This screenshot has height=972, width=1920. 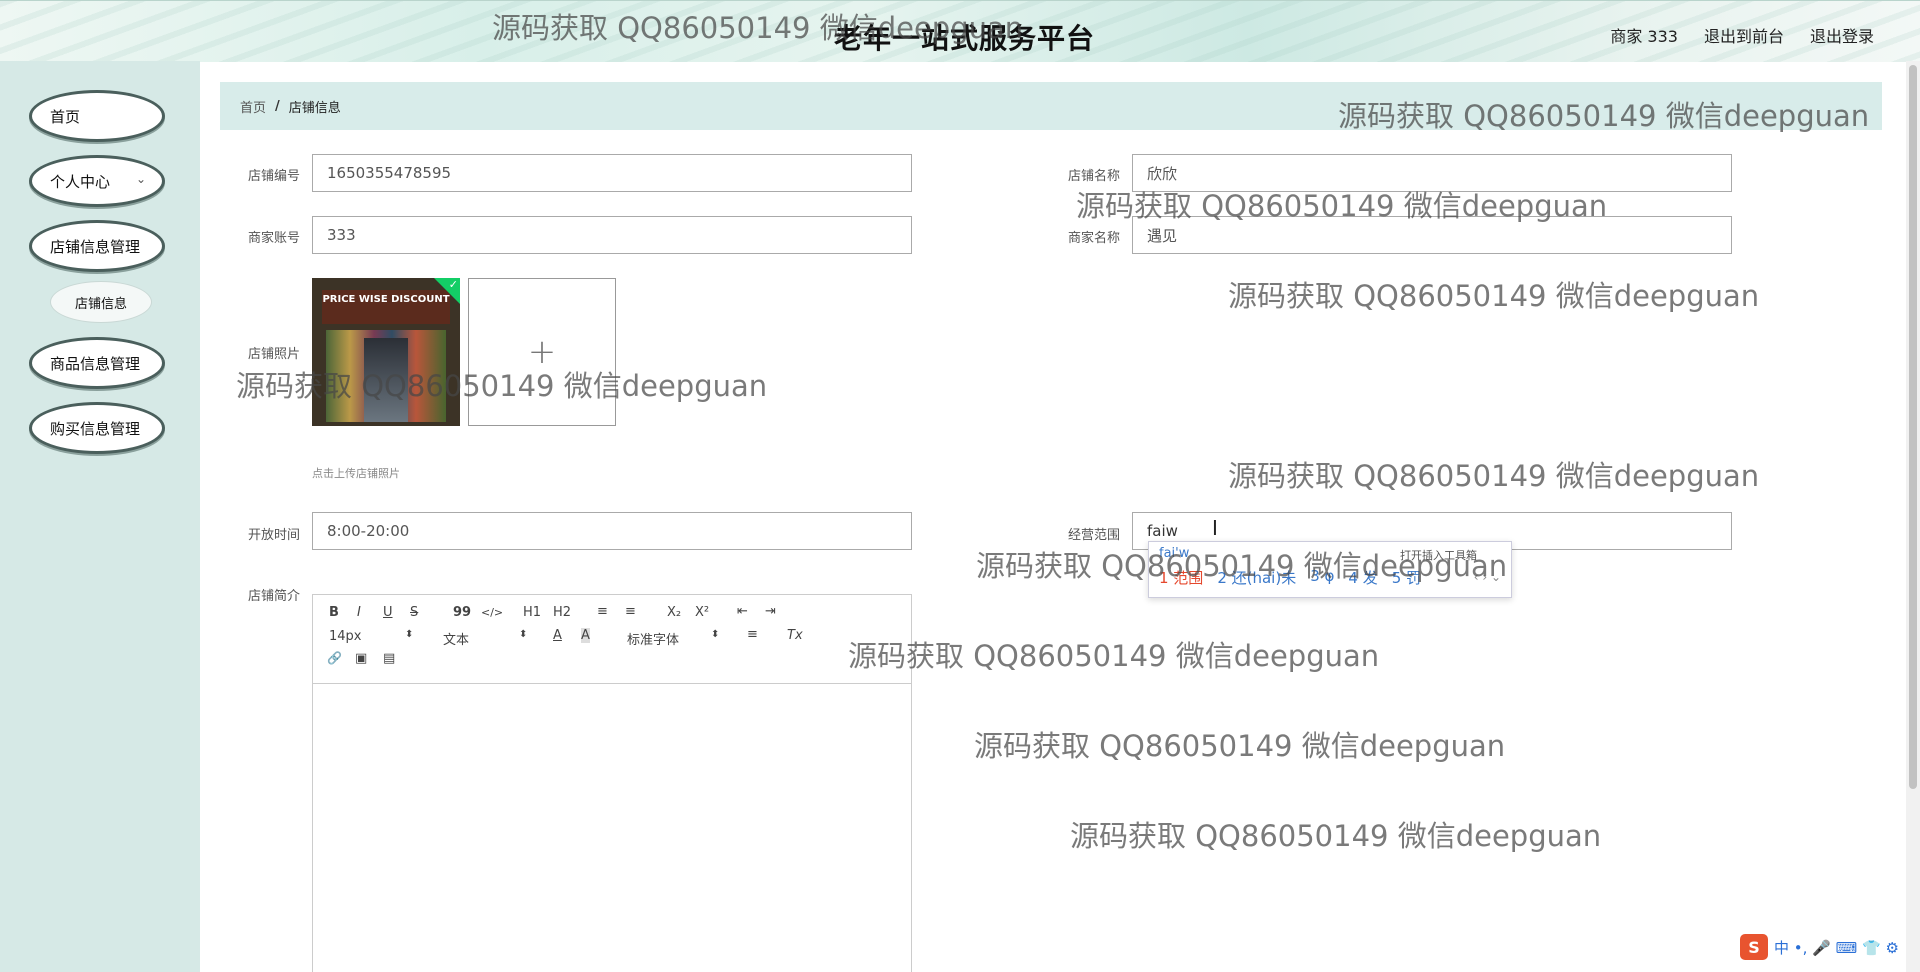 I want to click on sidebar-item-profile: 个人中心 ⌄, so click(x=97, y=181).